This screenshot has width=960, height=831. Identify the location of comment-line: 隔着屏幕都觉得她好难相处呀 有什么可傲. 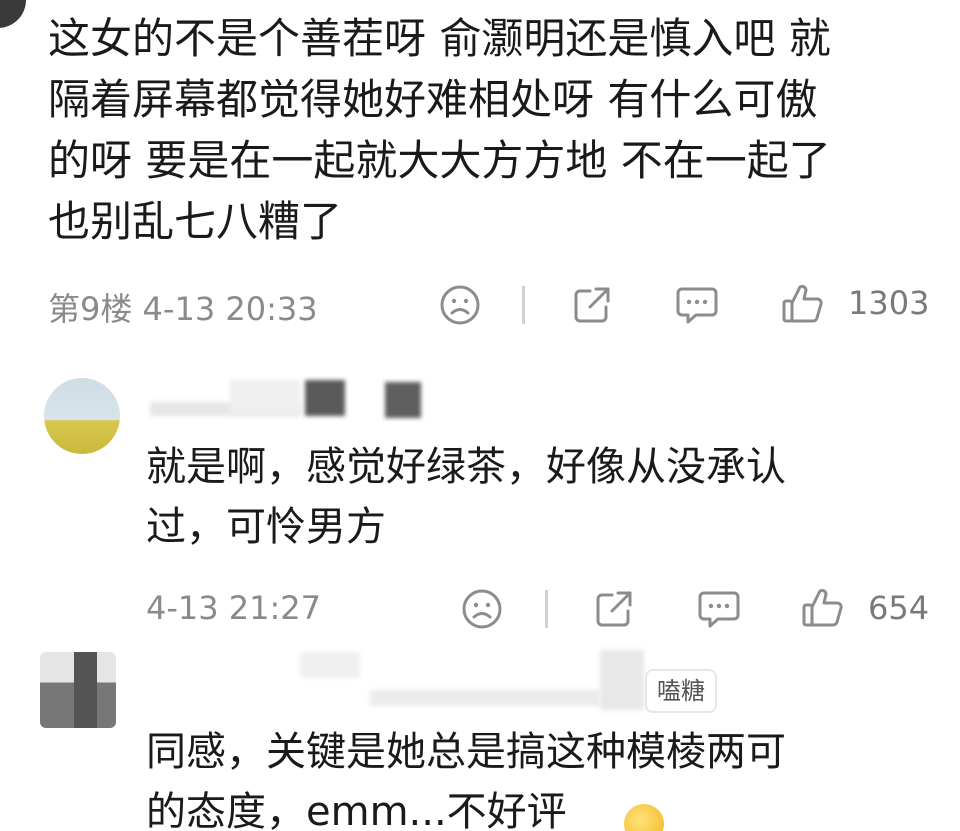
(433, 99).